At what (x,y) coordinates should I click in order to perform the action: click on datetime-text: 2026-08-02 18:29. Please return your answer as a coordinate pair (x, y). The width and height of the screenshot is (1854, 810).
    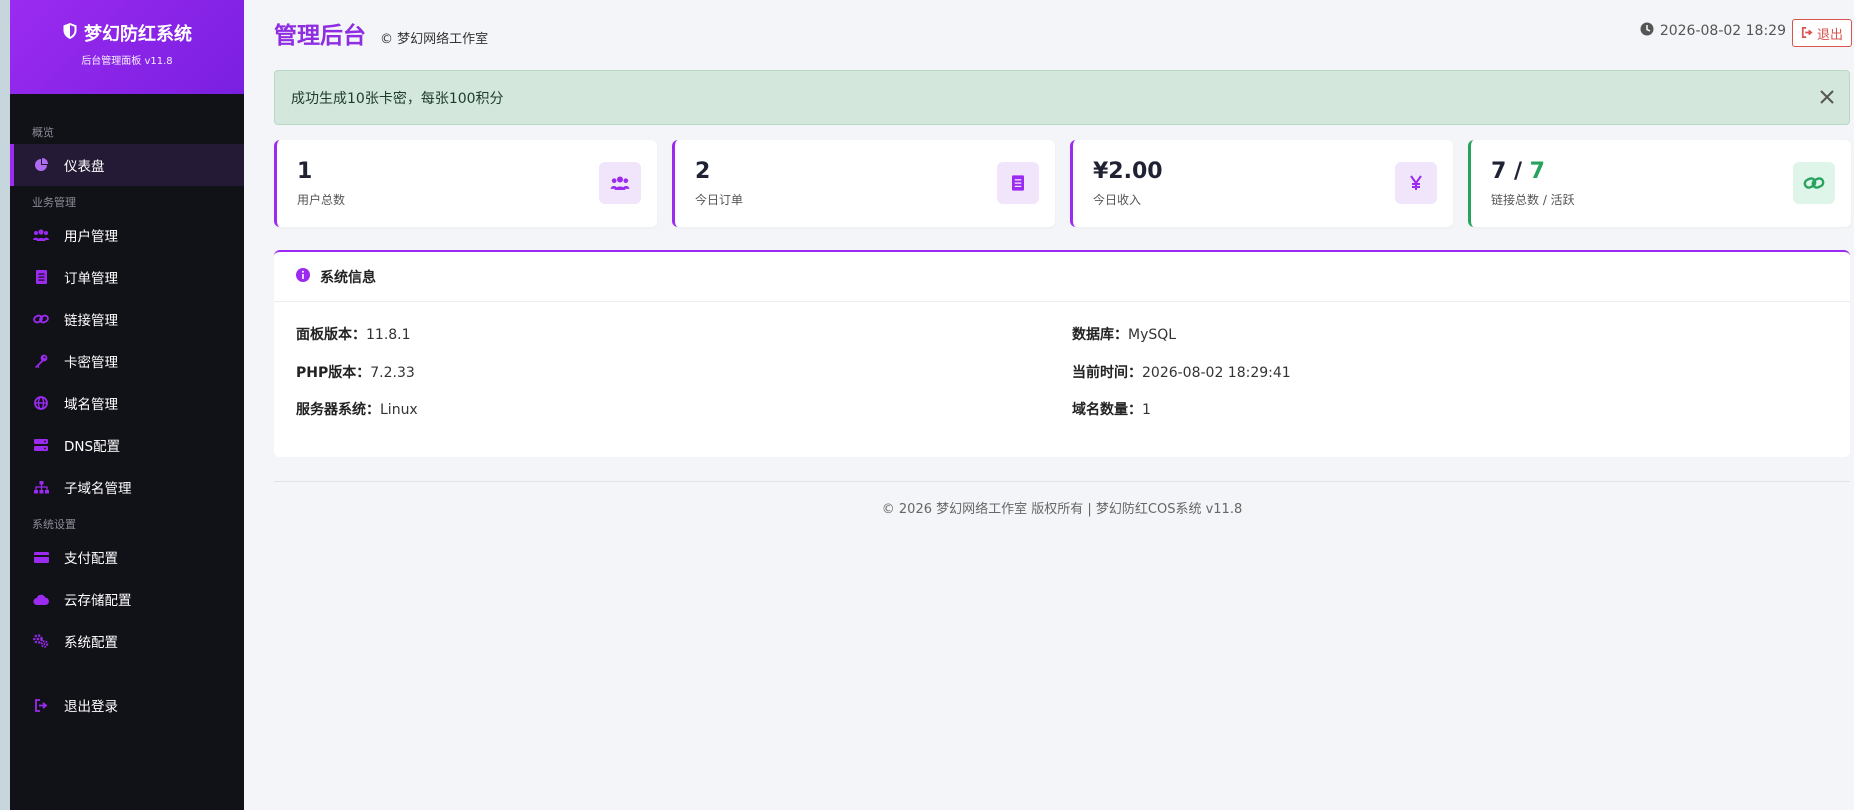
    Looking at the image, I should click on (1722, 31).